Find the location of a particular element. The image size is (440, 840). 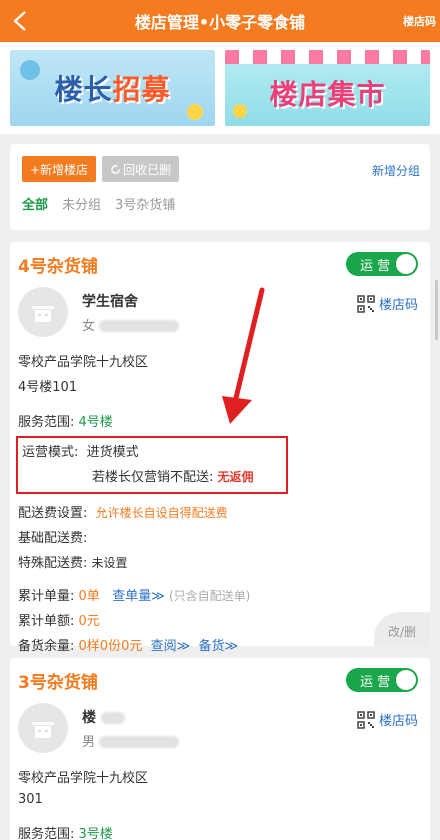

tab-shop-3: 3号杂货铺 is located at coordinates (145, 203).